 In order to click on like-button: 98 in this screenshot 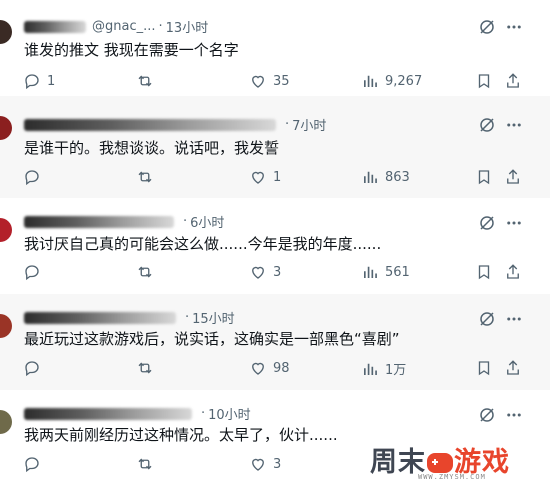, I will do `click(269, 368)`.